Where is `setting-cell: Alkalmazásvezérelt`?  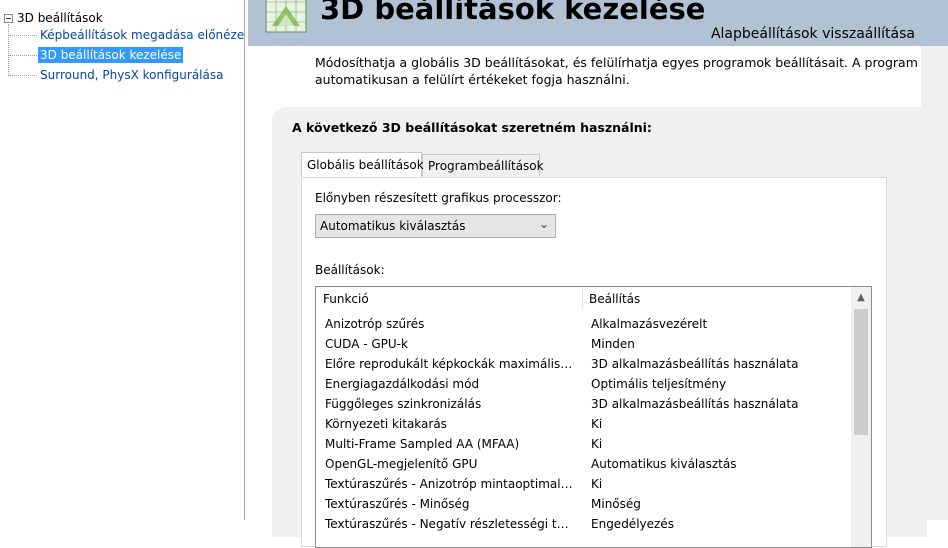
setting-cell: Alkalmazásvezérelt is located at coordinates (649, 324).